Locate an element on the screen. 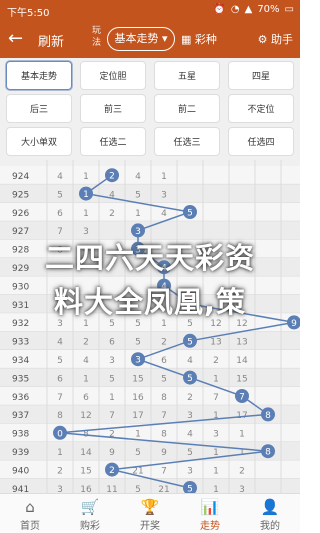 This screenshot has width=320, height=533. tab-1-0: 后三 is located at coordinates (39, 108).